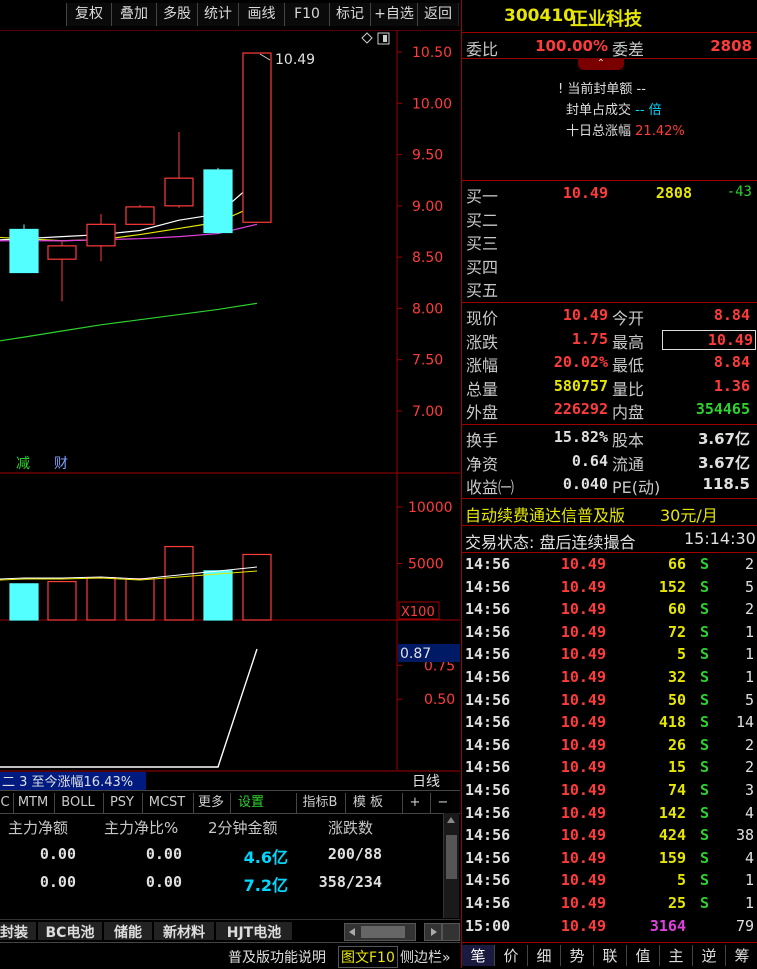 The image size is (757, 969). I want to click on tick-volume: 26, so click(676, 744).